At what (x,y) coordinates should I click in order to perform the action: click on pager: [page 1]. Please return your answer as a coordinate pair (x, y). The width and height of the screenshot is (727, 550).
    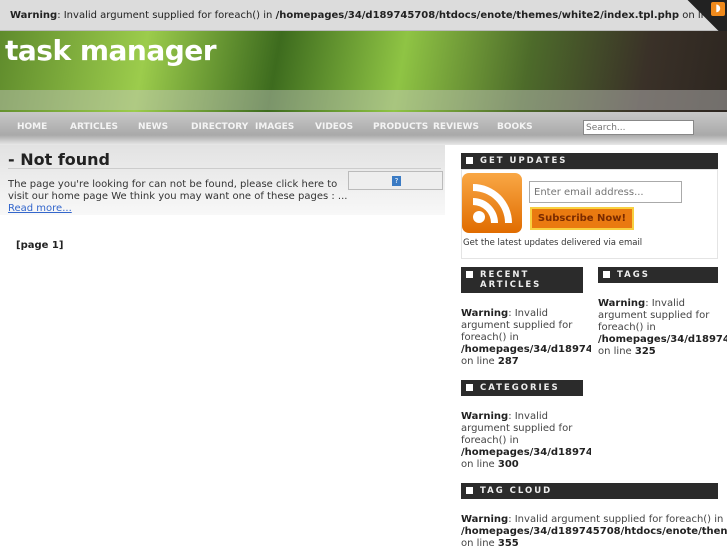
    Looking at the image, I should click on (40, 245).